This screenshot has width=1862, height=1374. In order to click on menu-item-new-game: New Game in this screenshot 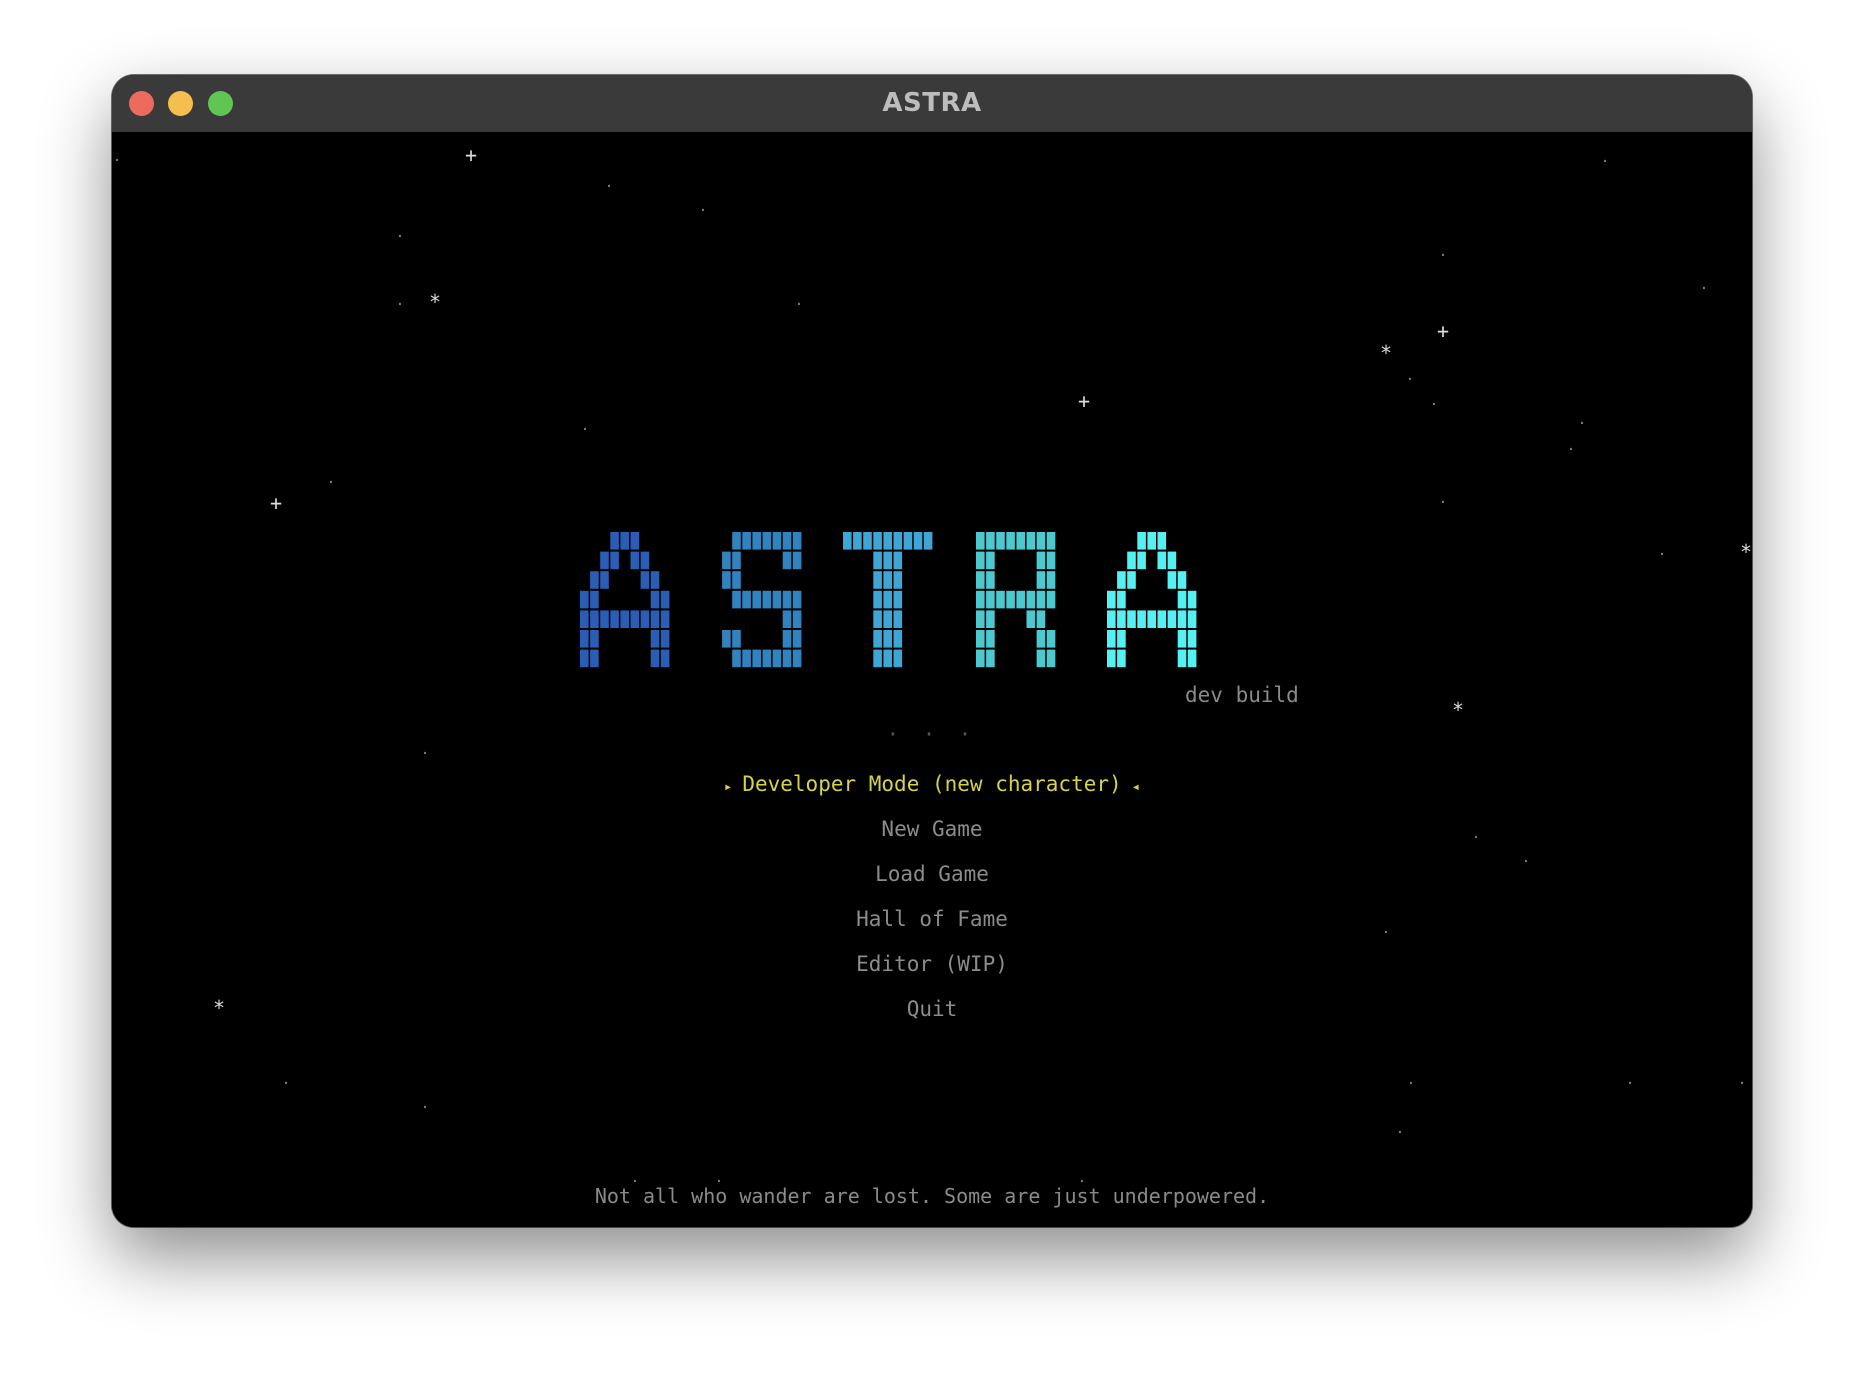, I will do `click(932, 829)`.